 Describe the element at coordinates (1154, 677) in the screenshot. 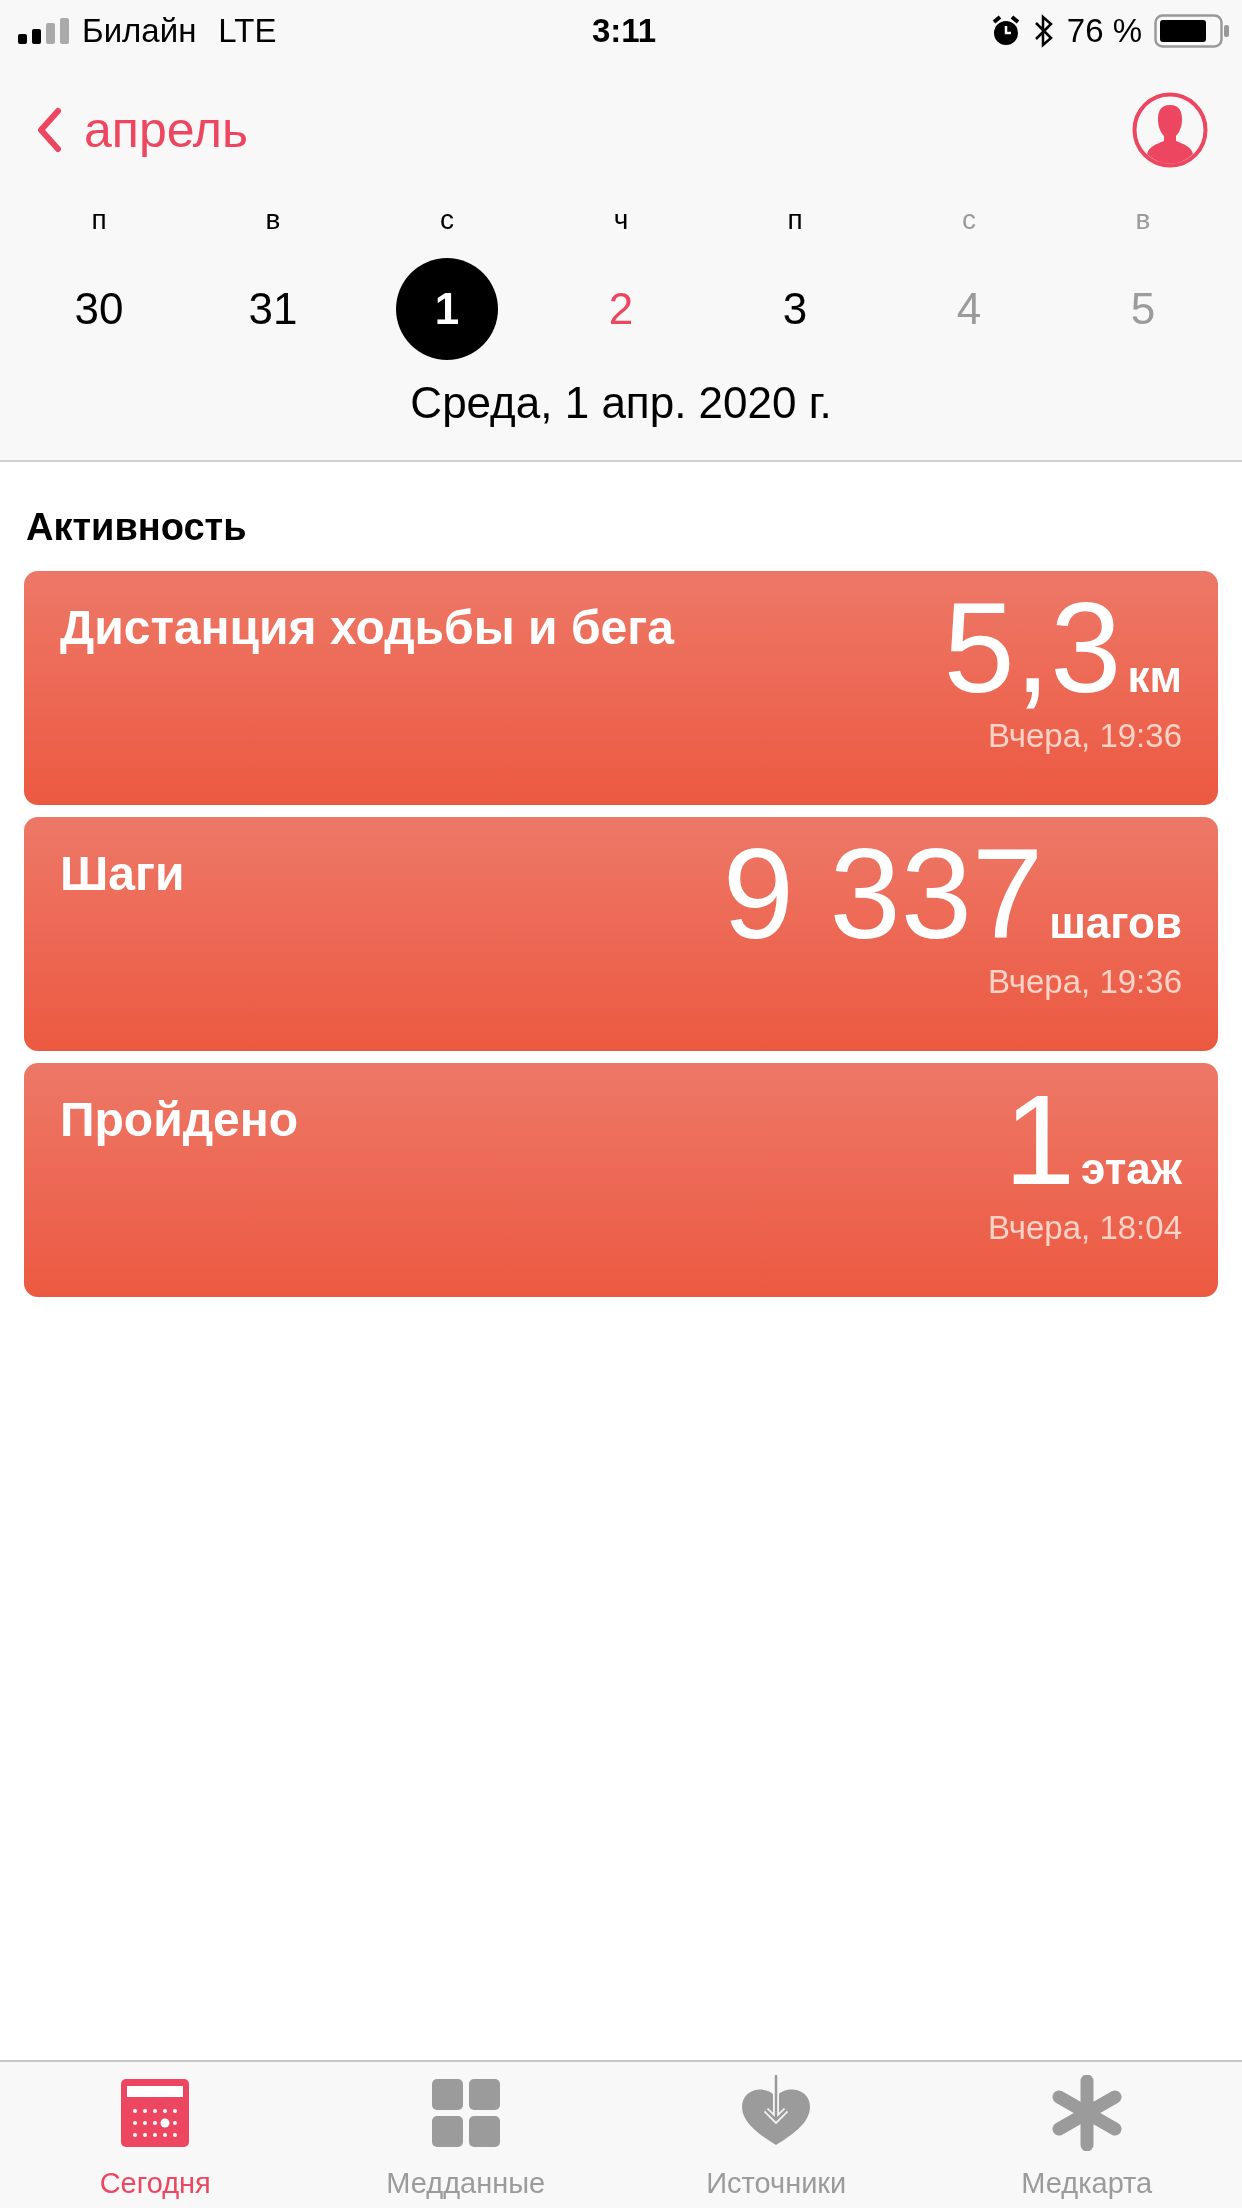

I see `metric-unit: км` at that location.